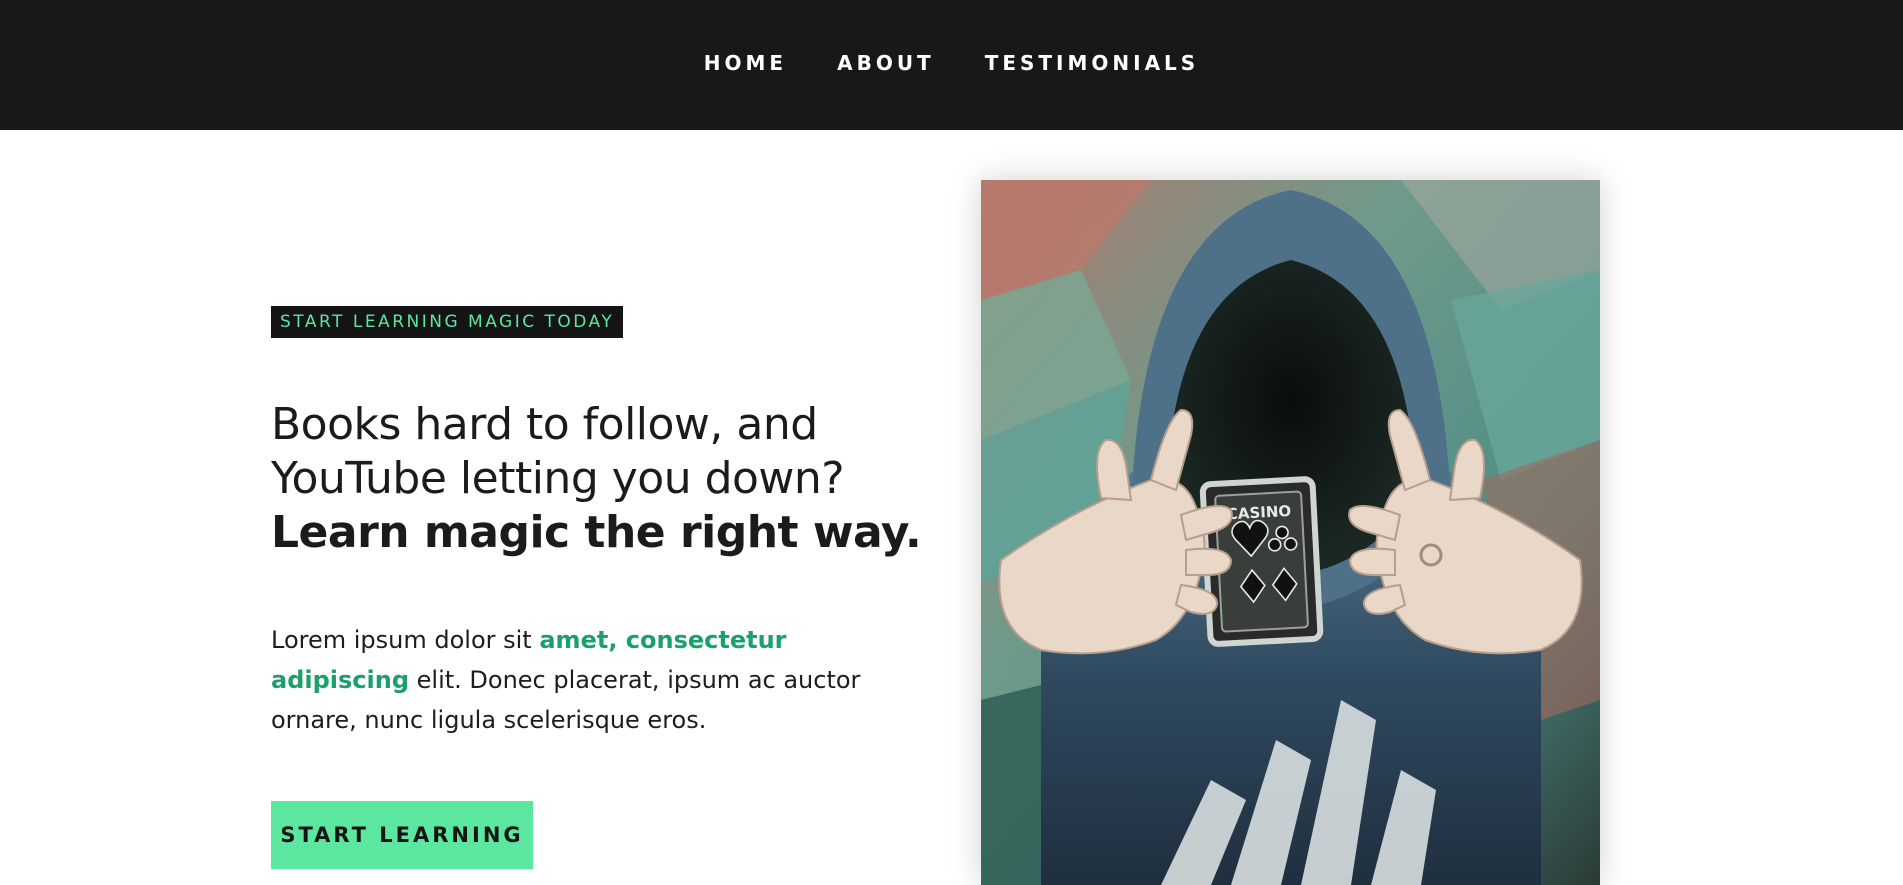  Describe the element at coordinates (596, 532) in the screenshot. I see `headline-bold-text: Learn magic the right way.` at that location.